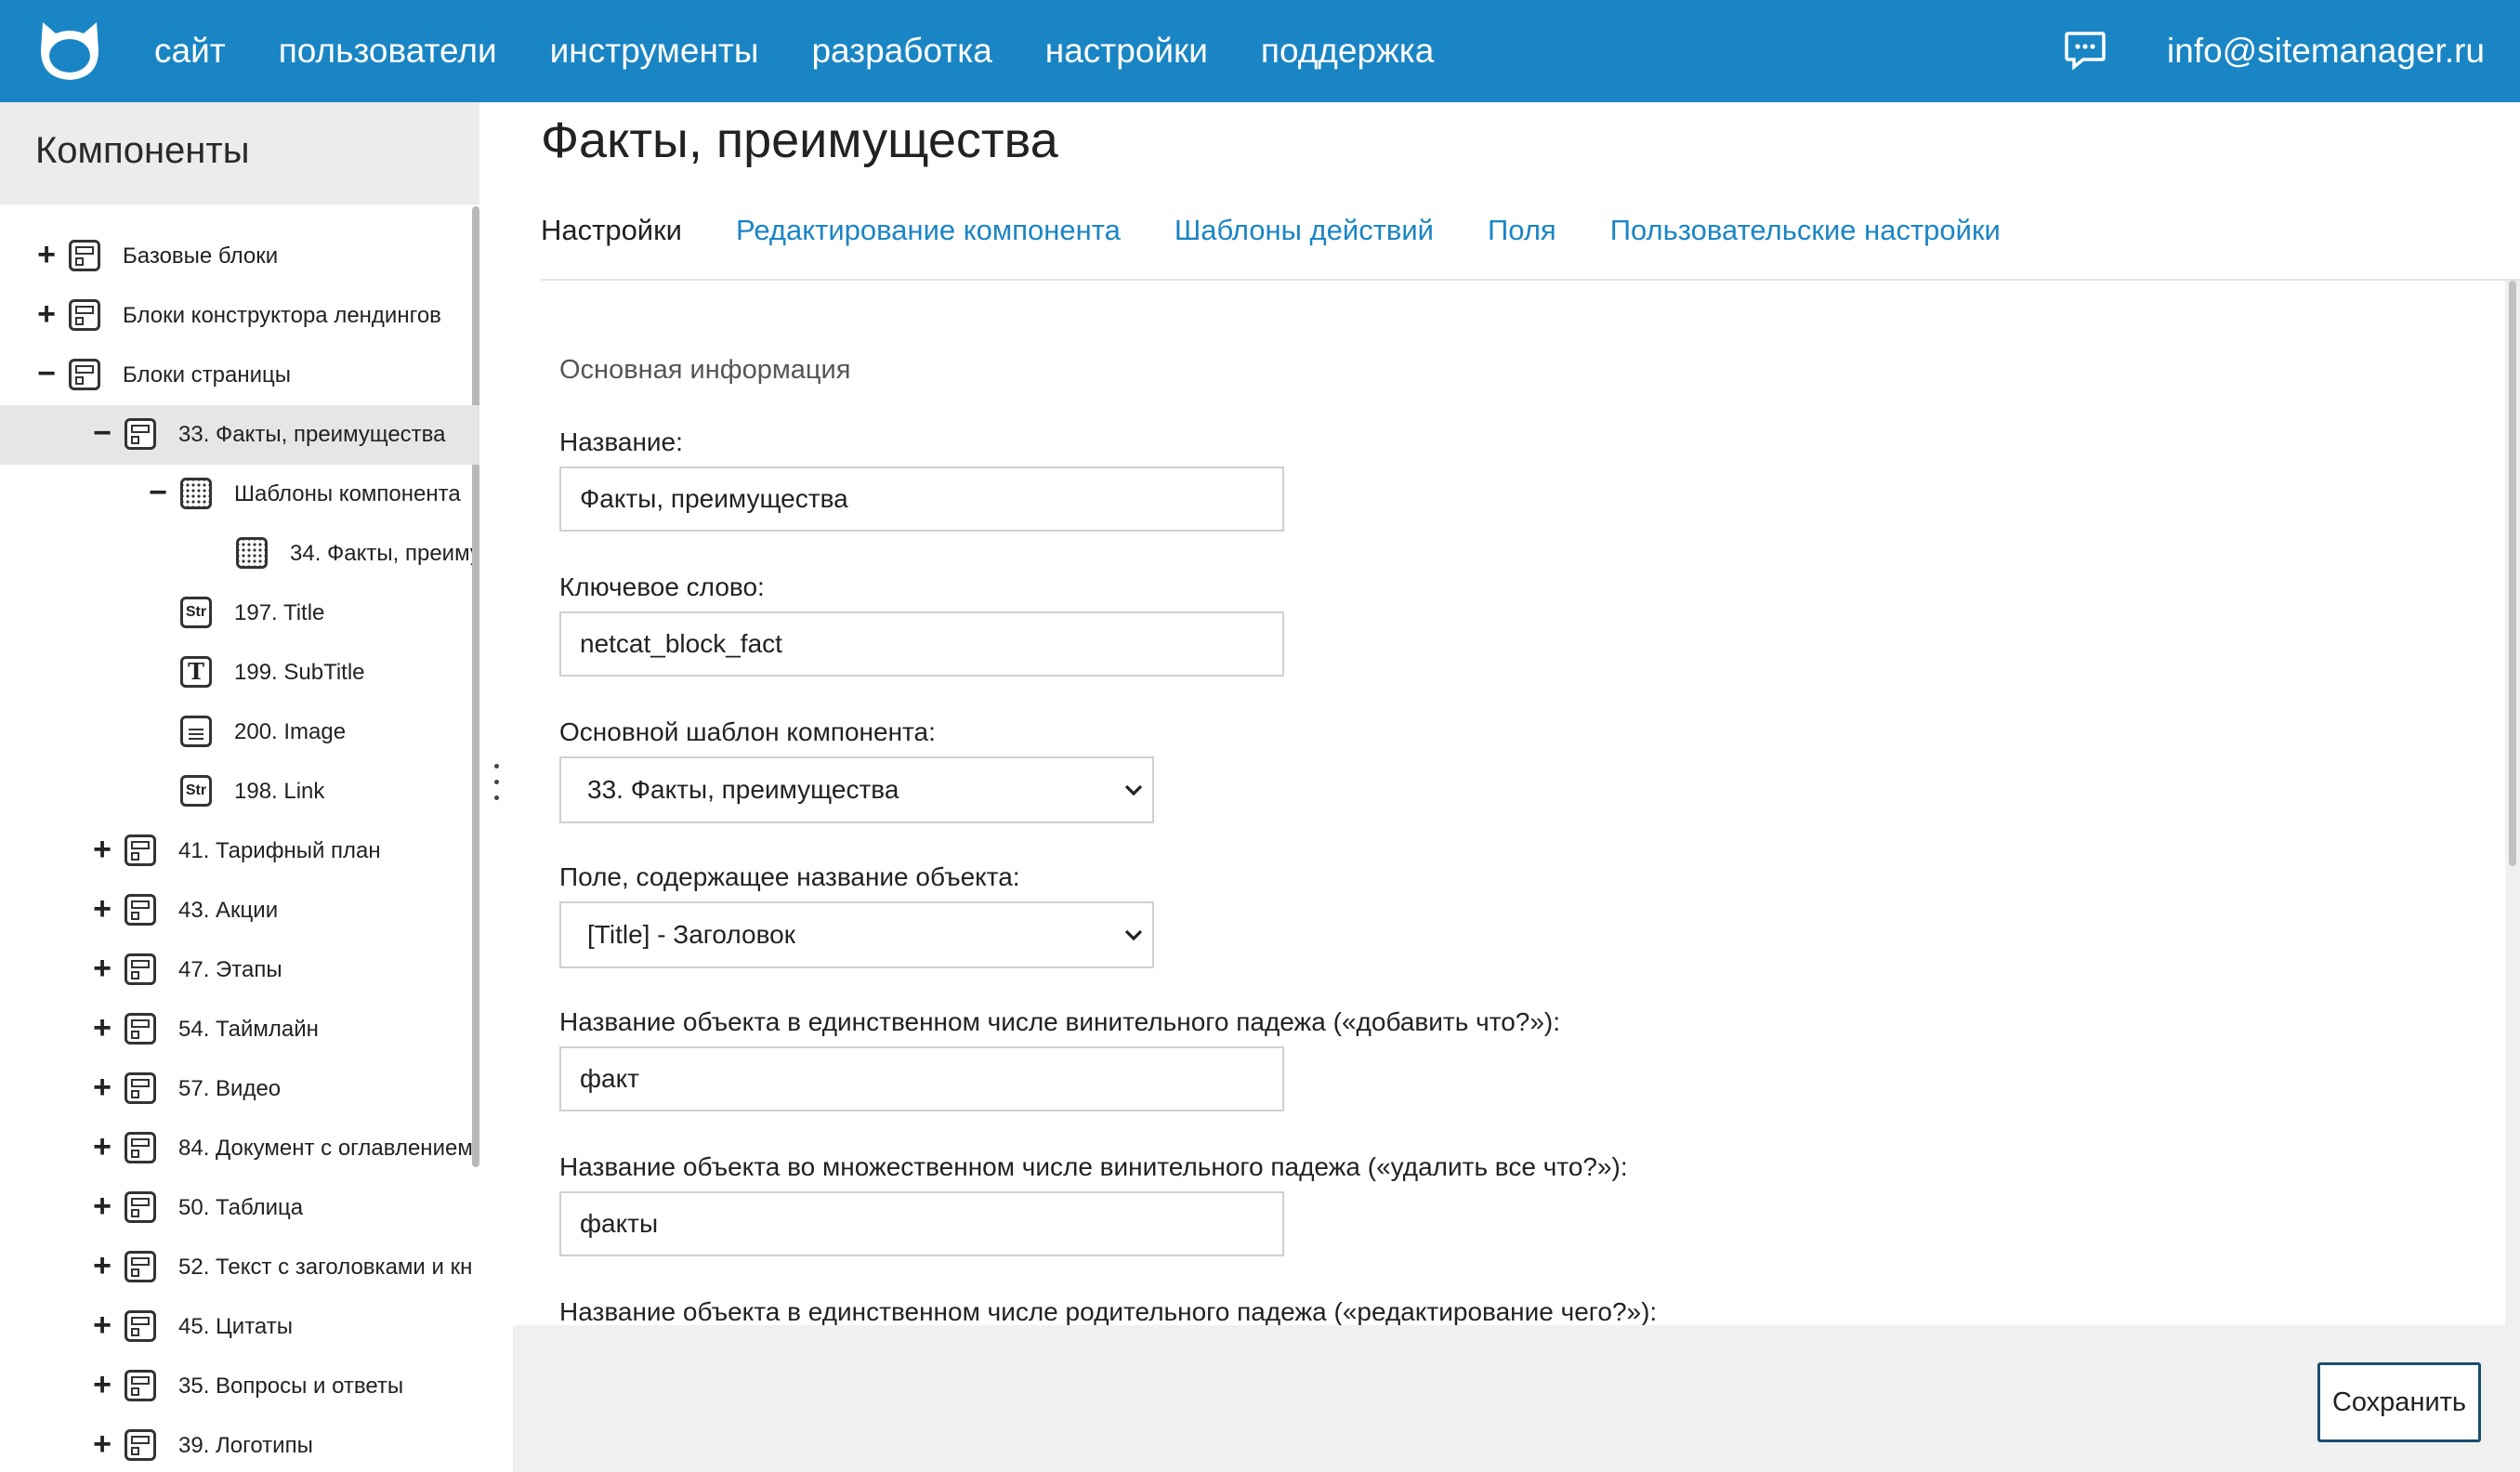 Image resolution: width=2520 pixels, height=1472 pixels. Describe the element at coordinates (236, 1089) in the screenshot. I see `tree-item: +57. Видео` at that location.